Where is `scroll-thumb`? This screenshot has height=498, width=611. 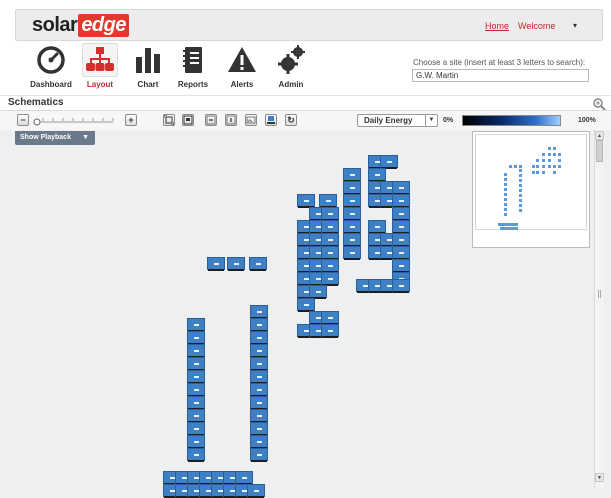 scroll-thumb is located at coordinates (599, 151).